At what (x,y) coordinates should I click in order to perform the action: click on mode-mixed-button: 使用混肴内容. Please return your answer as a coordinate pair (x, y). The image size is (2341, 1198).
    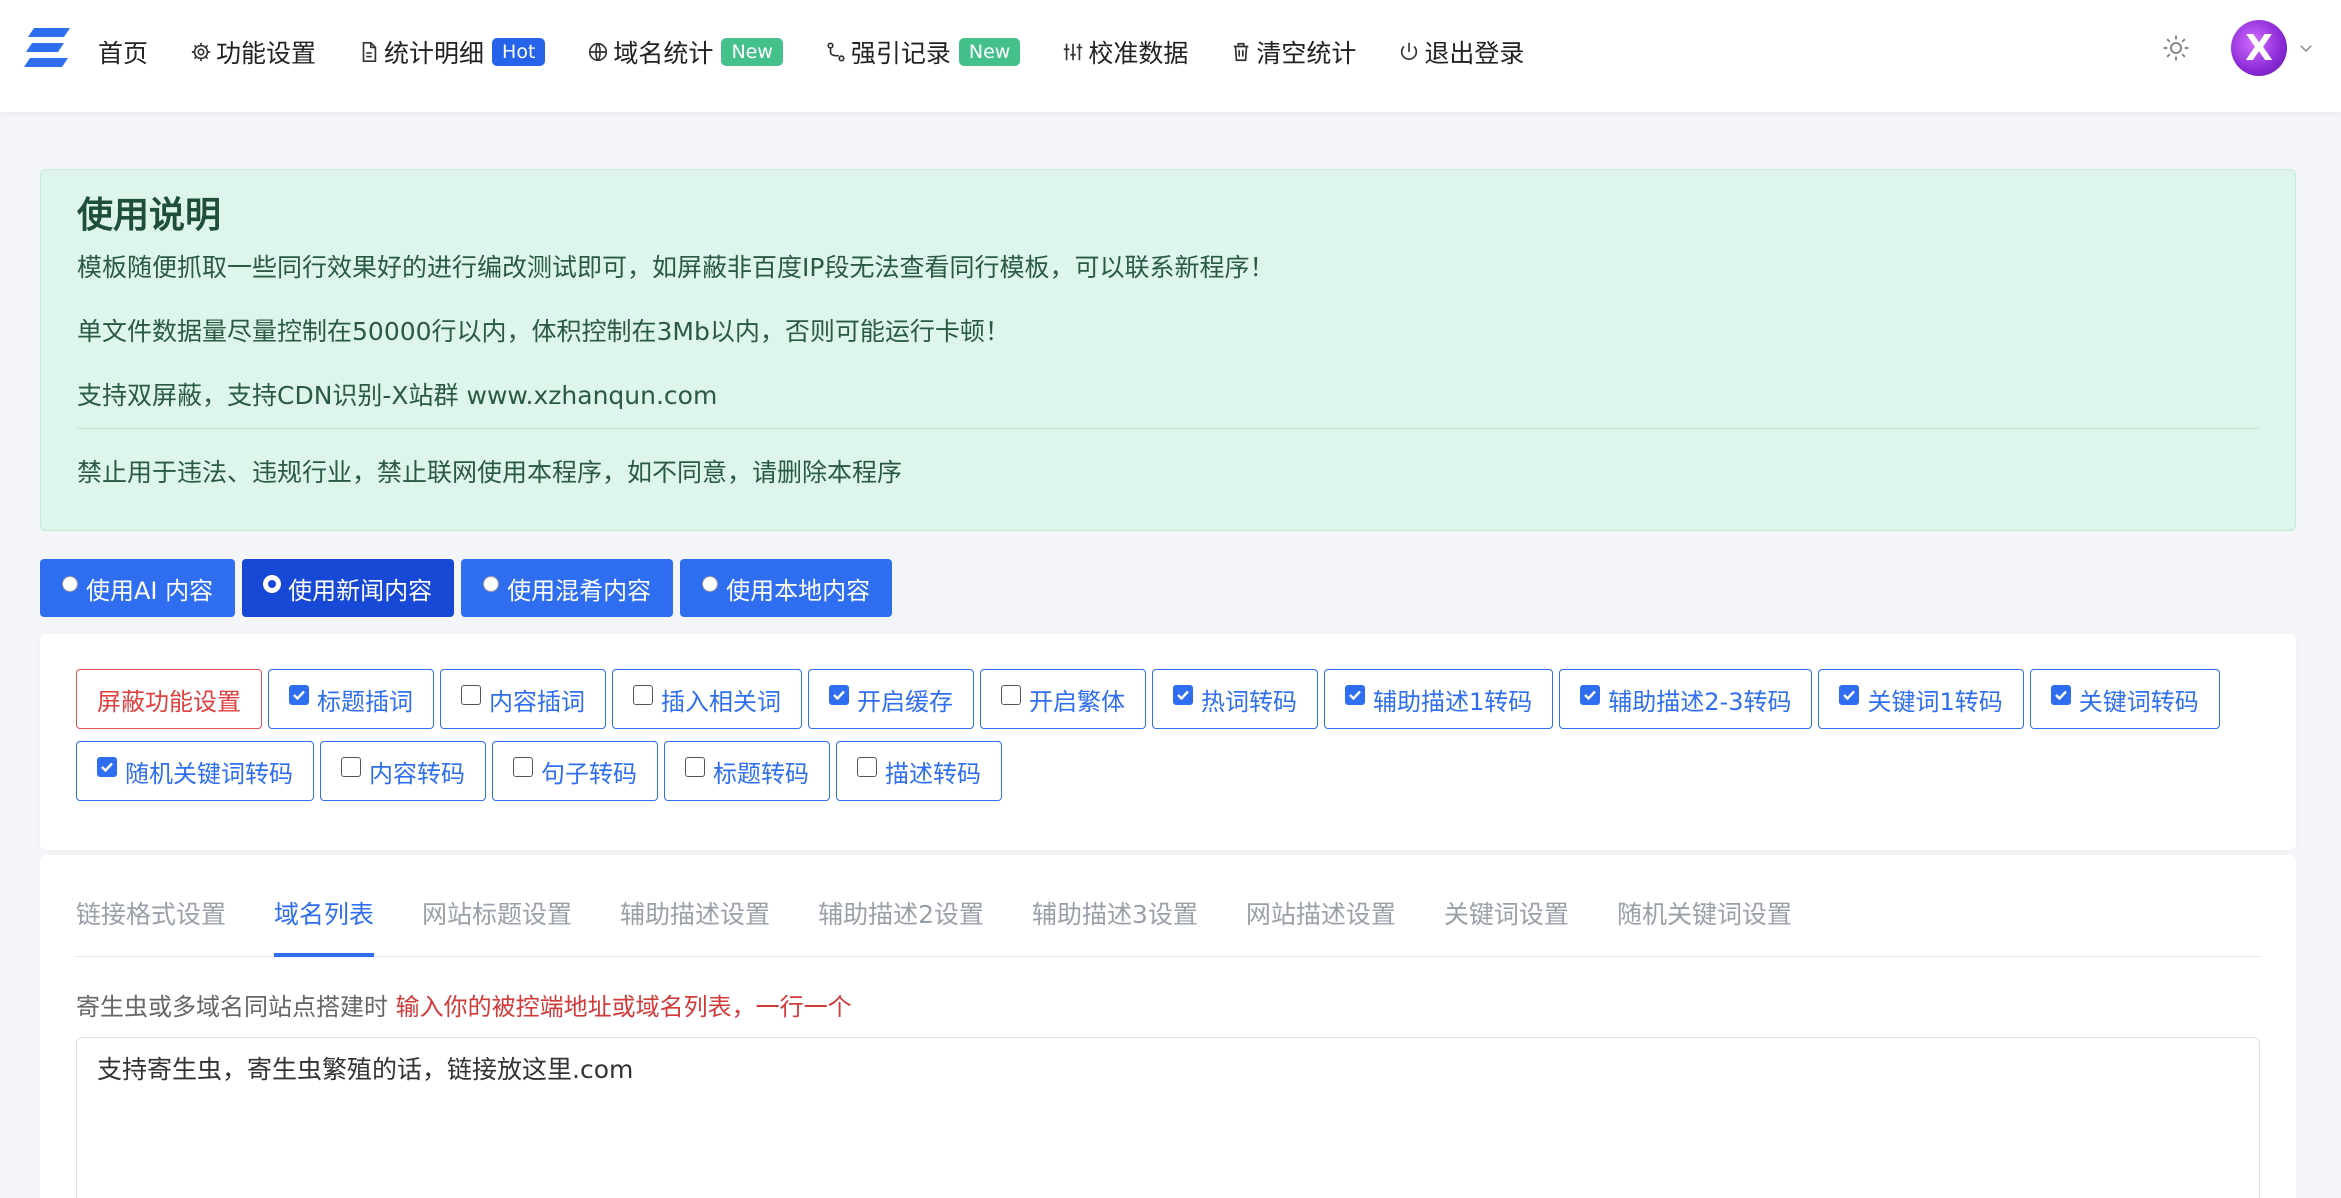
    Looking at the image, I should click on (567, 588).